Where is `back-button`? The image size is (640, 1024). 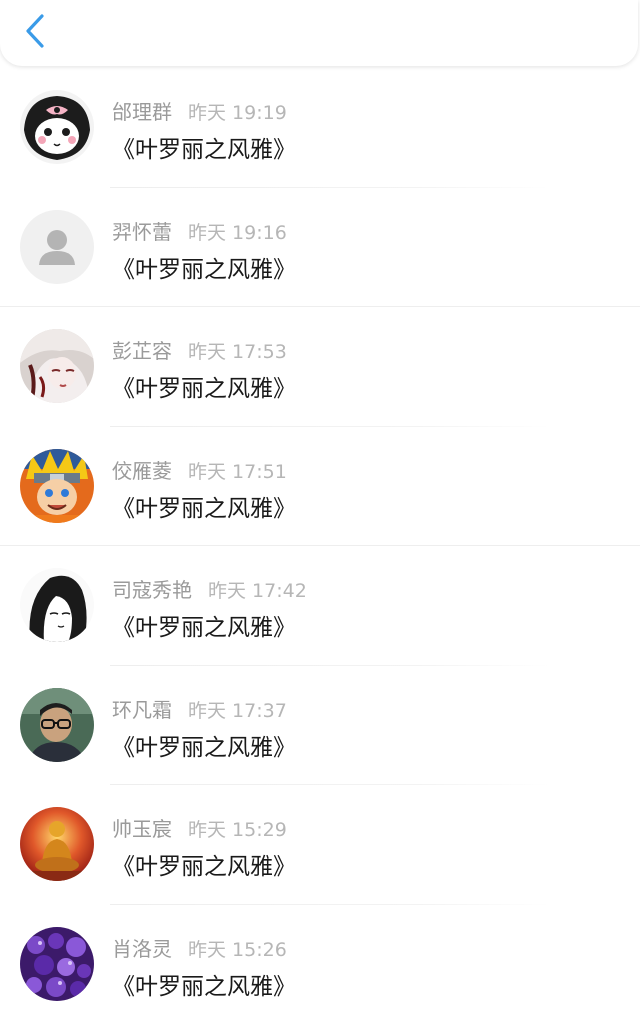 back-button is located at coordinates (35, 31).